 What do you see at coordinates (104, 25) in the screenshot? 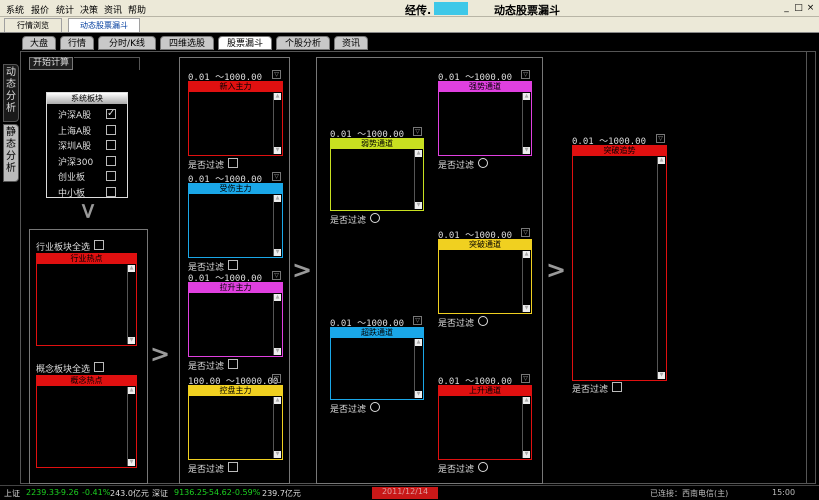
I see `tab-dynamic-funnel: 动态股票漏斗` at bounding box center [104, 25].